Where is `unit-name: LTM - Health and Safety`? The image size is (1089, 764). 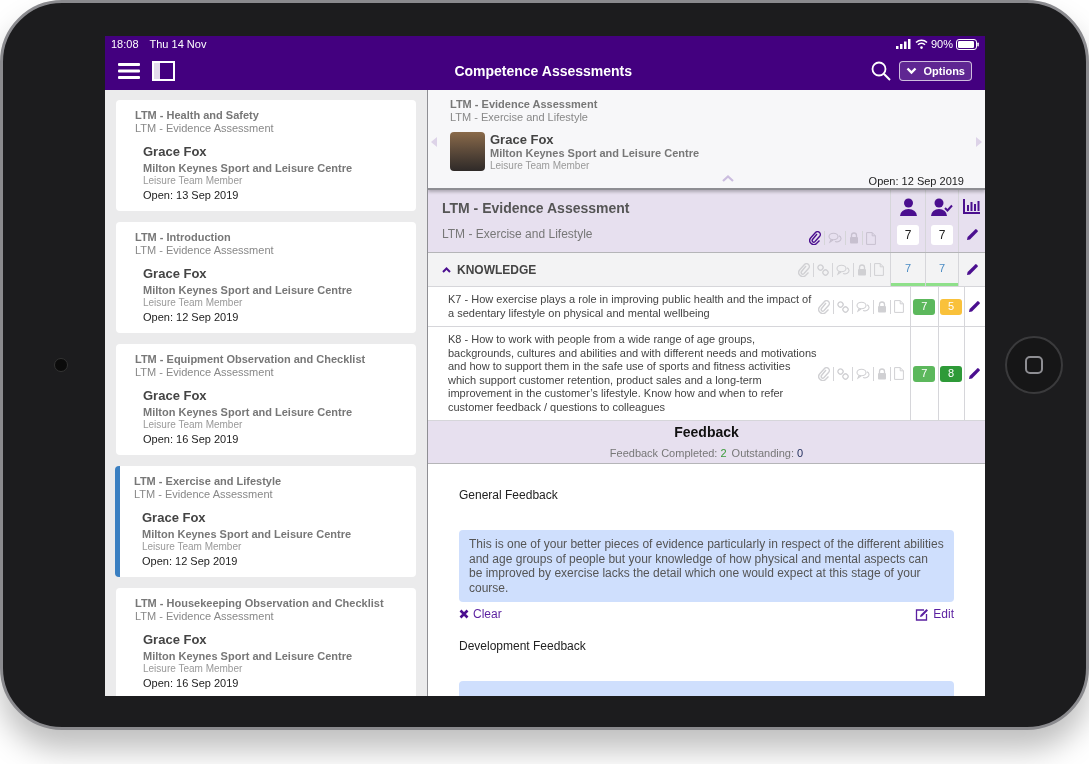
unit-name: LTM - Health and Safety is located at coordinates (197, 115).